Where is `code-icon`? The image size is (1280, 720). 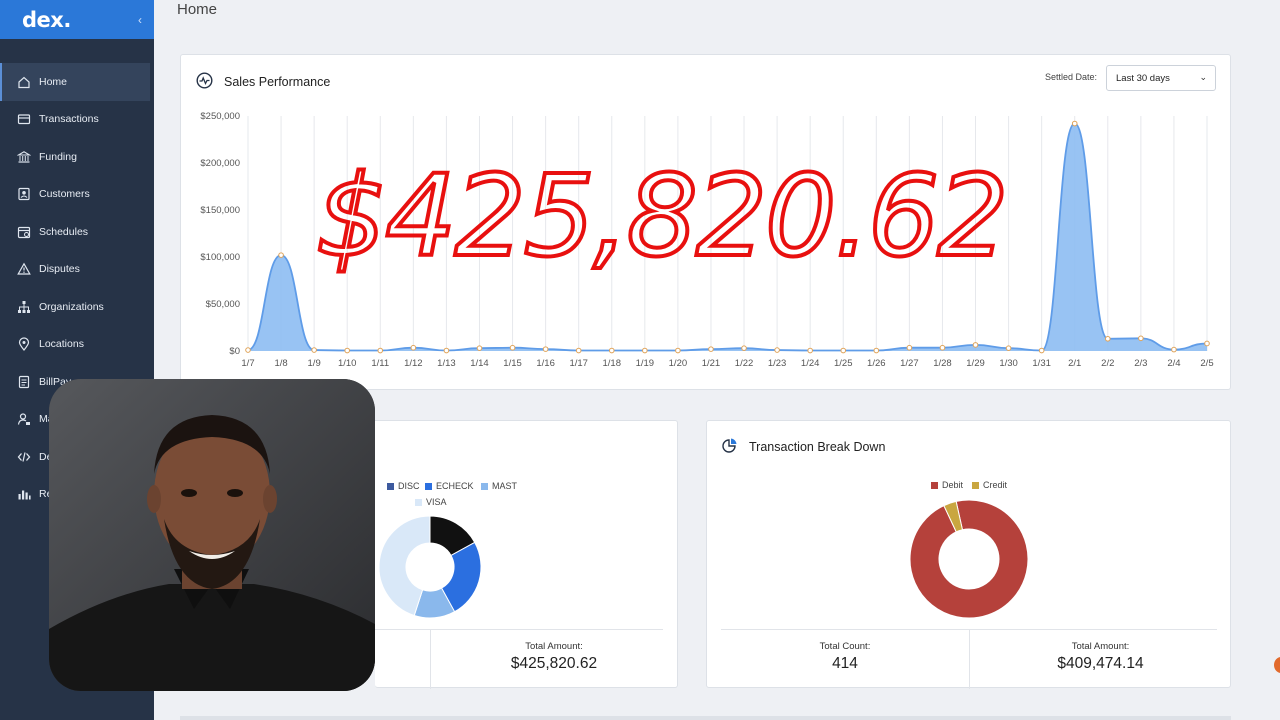 code-icon is located at coordinates (24, 457).